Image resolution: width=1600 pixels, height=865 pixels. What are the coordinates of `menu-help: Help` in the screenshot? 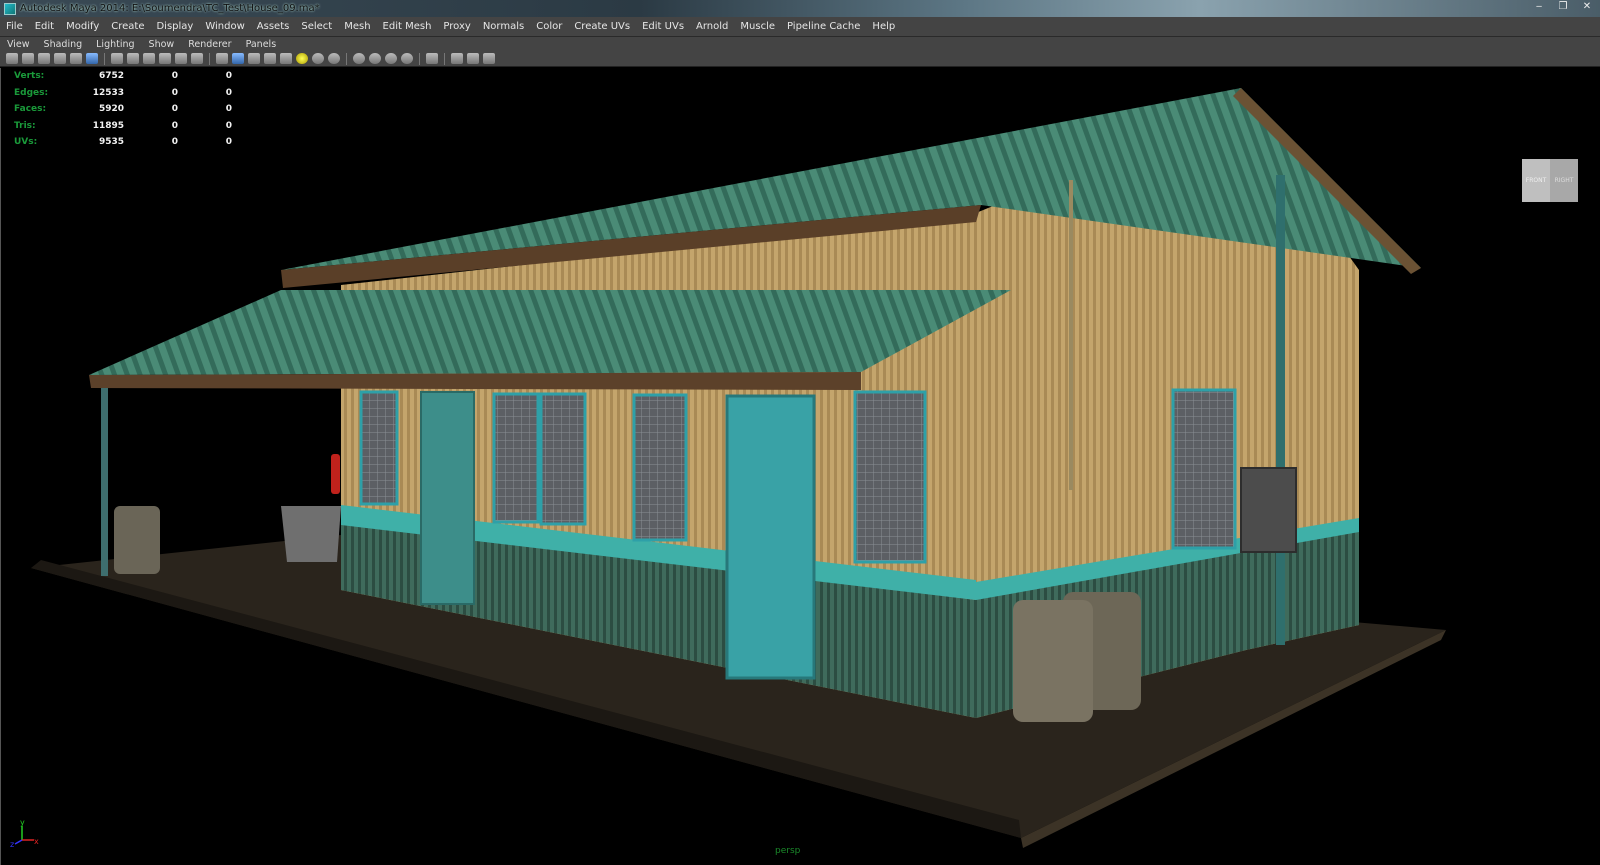 It's located at (883, 26).